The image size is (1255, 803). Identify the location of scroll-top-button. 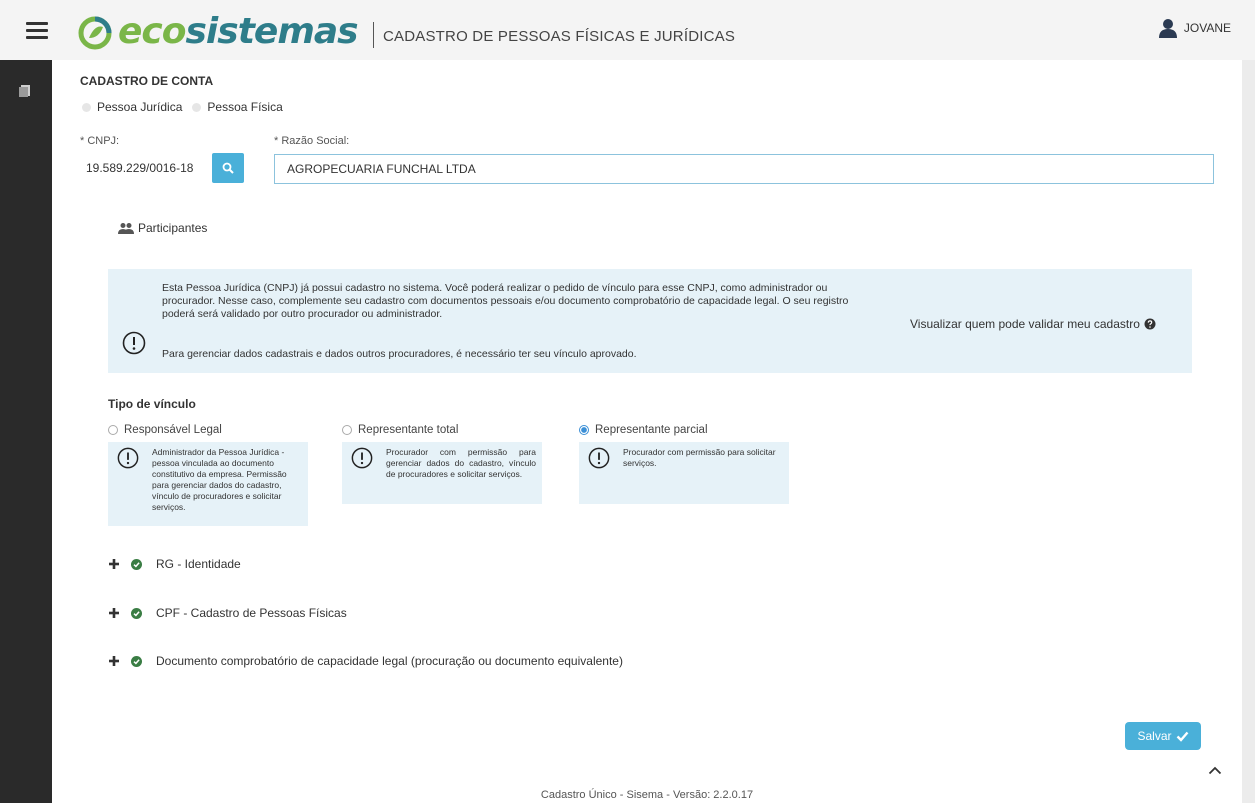
(1215, 770).